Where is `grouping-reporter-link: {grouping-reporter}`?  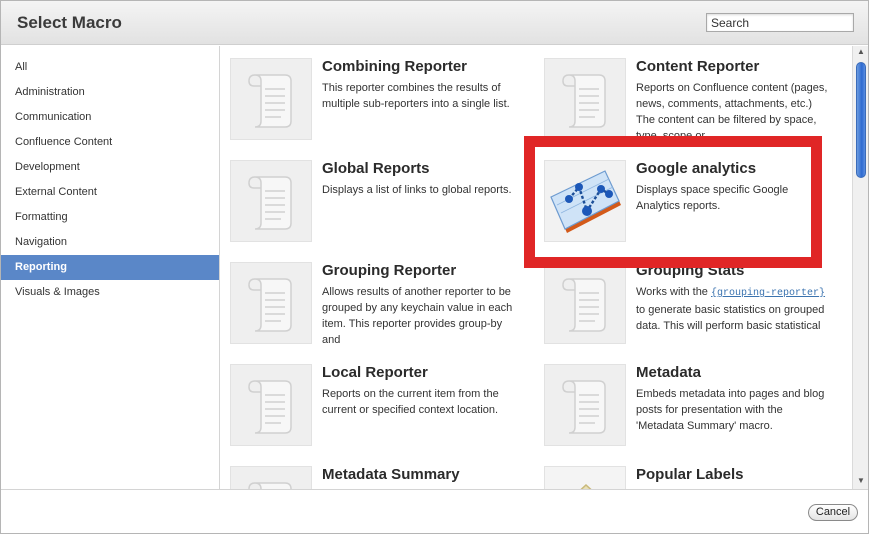
grouping-reporter-link: {grouping-reporter} is located at coordinates (768, 293).